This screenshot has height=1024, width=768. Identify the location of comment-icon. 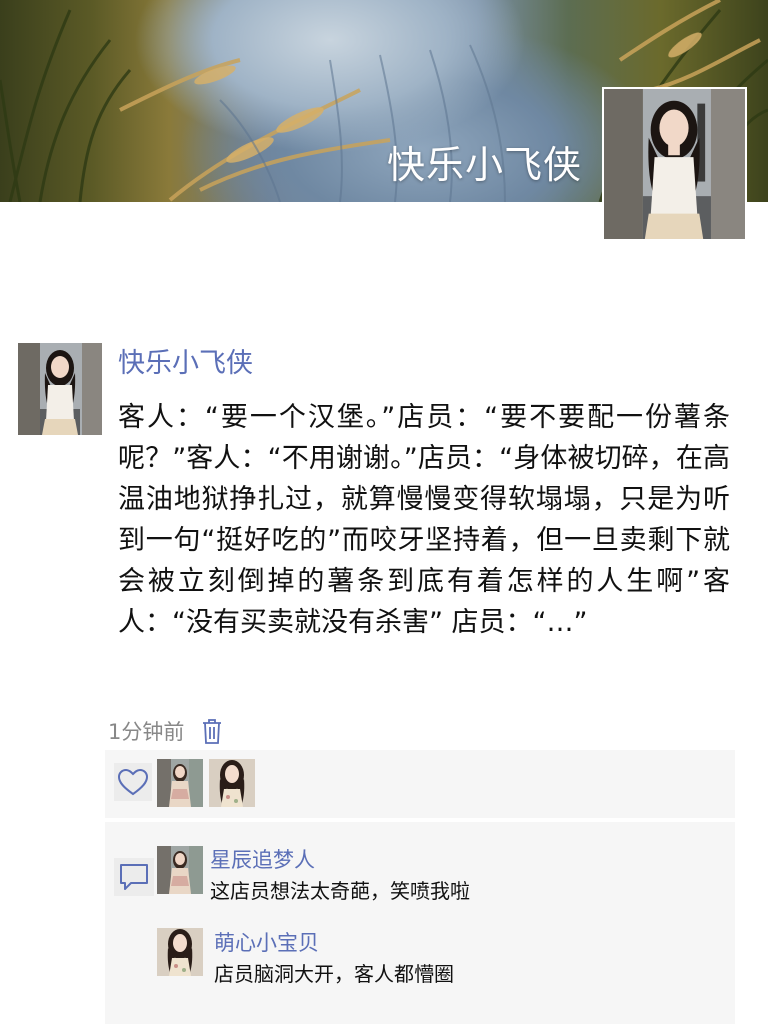
(134, 877).